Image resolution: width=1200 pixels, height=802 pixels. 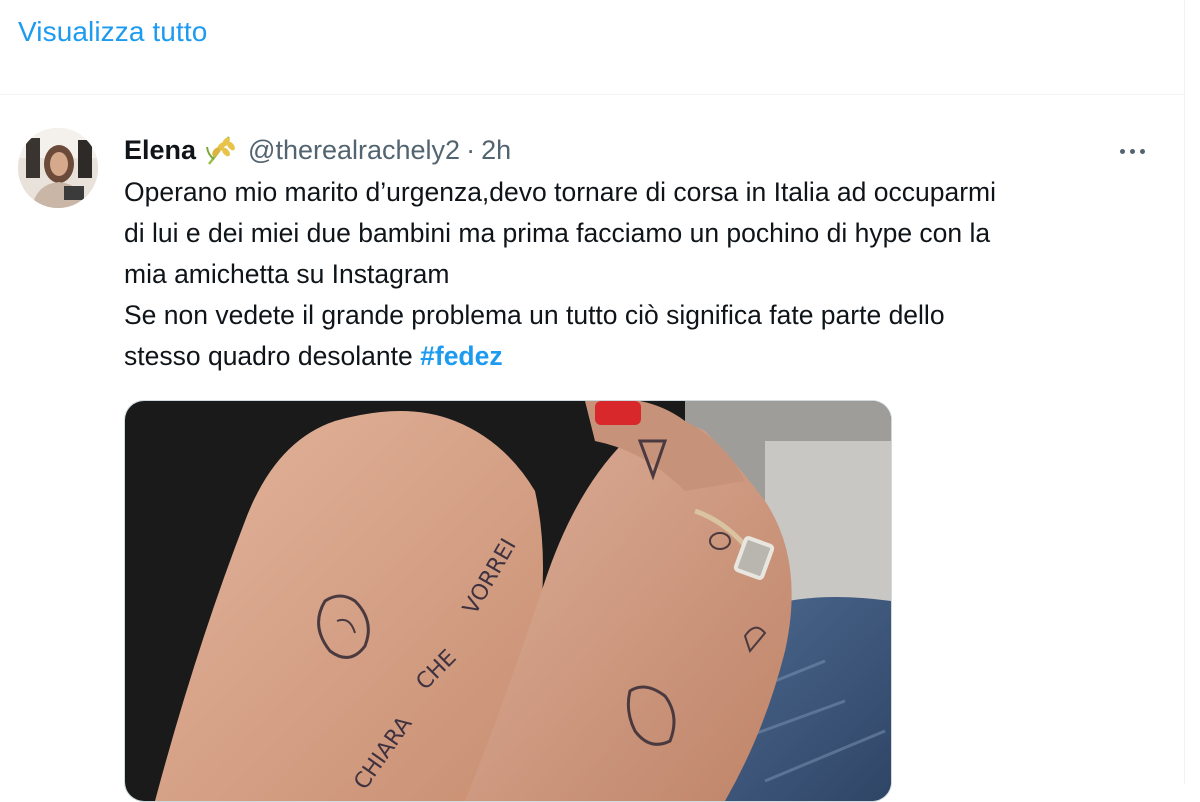 I want to click on author-name: Elena, so click(x=160, y=150).